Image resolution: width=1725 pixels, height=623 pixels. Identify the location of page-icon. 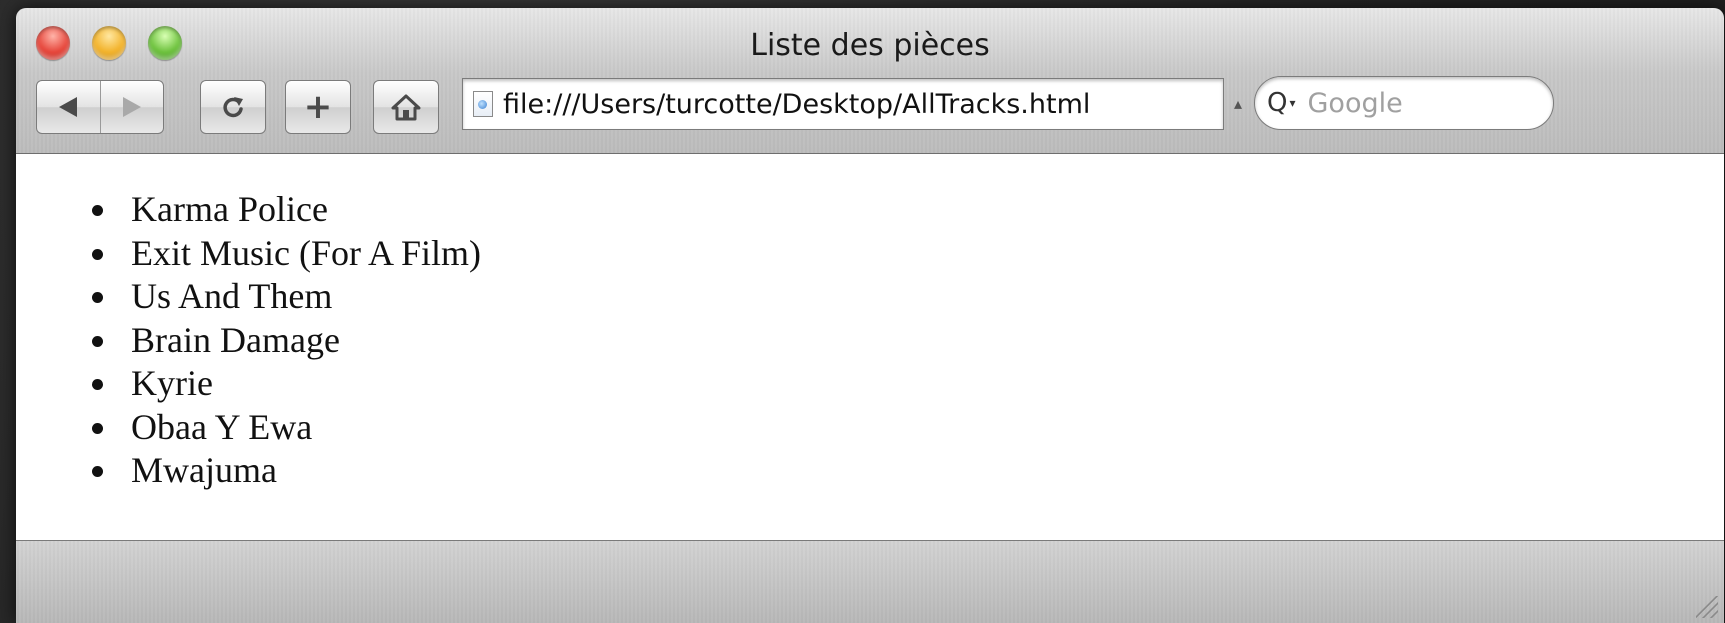
(483, 104).